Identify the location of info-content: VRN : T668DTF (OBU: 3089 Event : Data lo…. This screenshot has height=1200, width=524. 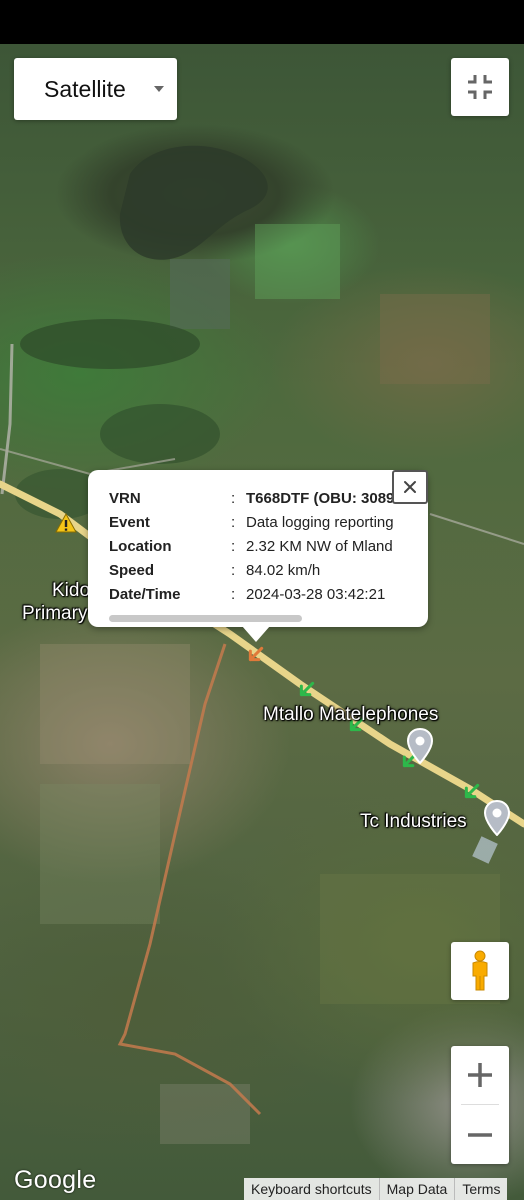
(255, 550).